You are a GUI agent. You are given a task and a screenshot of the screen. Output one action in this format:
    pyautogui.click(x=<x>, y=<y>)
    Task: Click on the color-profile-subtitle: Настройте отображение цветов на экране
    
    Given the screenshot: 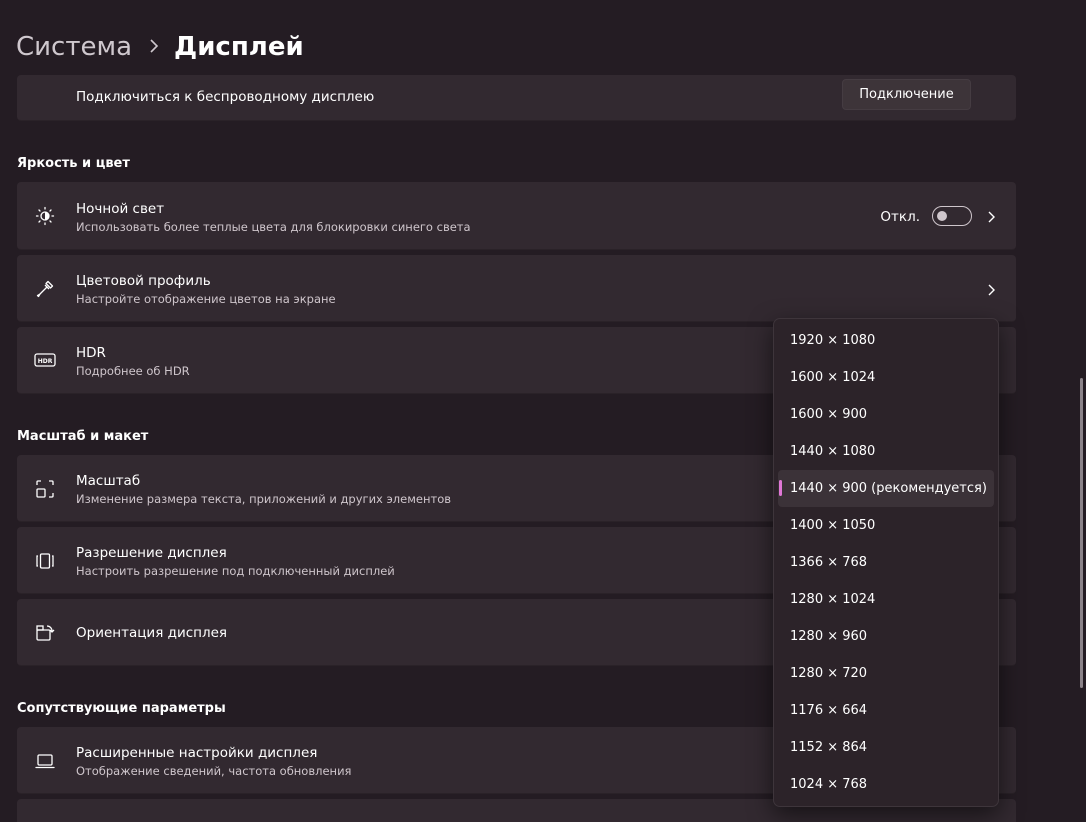 What is the action you would take?
    pyautogui.click(x=206, y=299)
    